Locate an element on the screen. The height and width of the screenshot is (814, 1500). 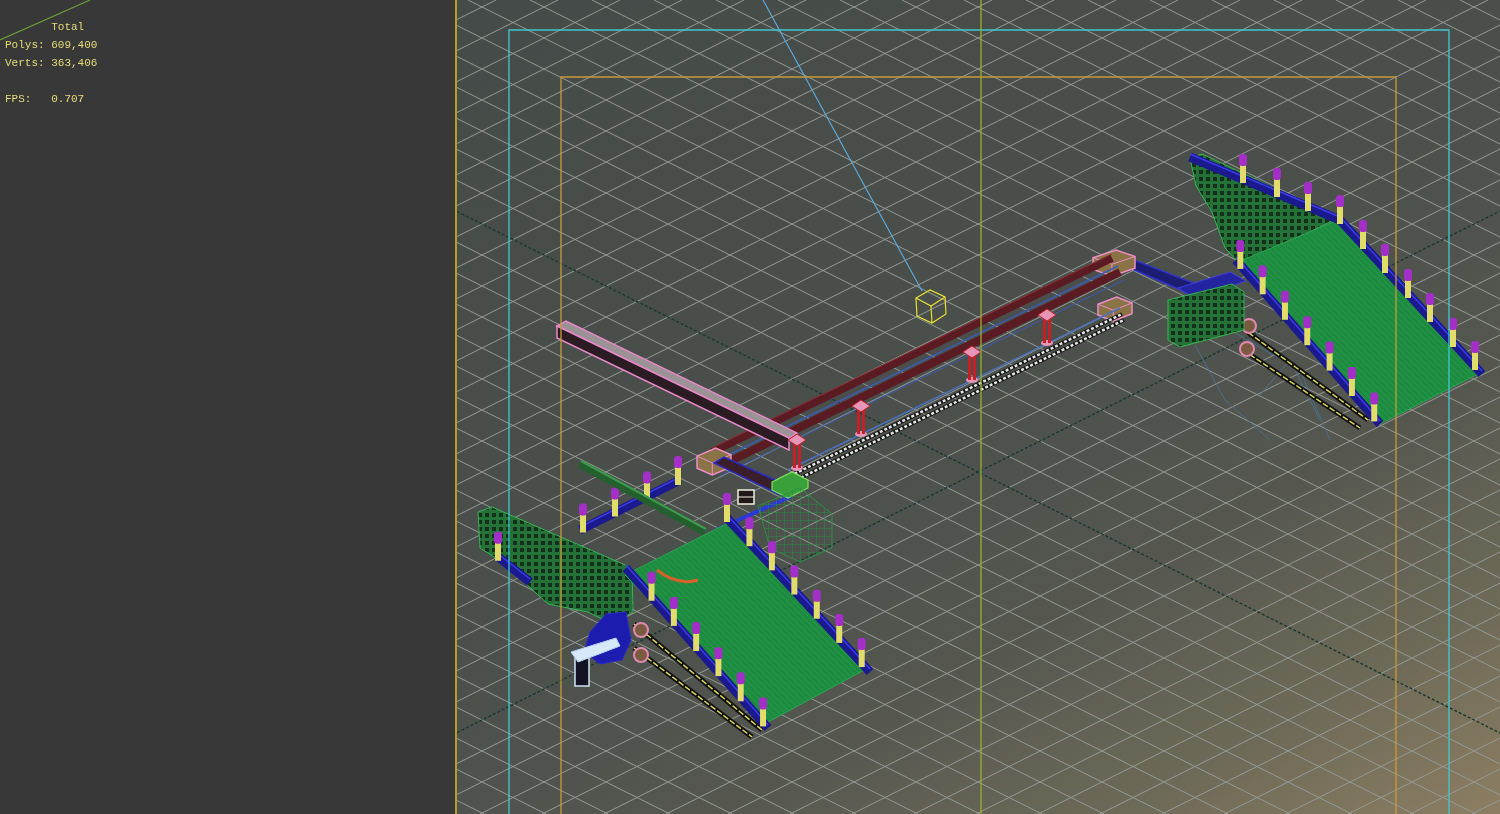
stat-text: Verts: 363,406 is located at coordinates (51, 63).